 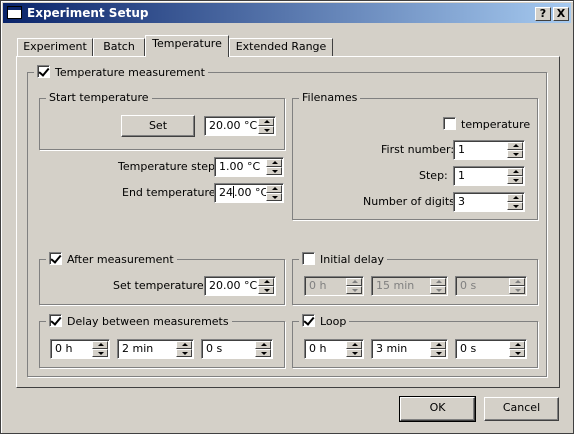 I want to click on tab-experiment: Experiment, so click(x=55, y=47).